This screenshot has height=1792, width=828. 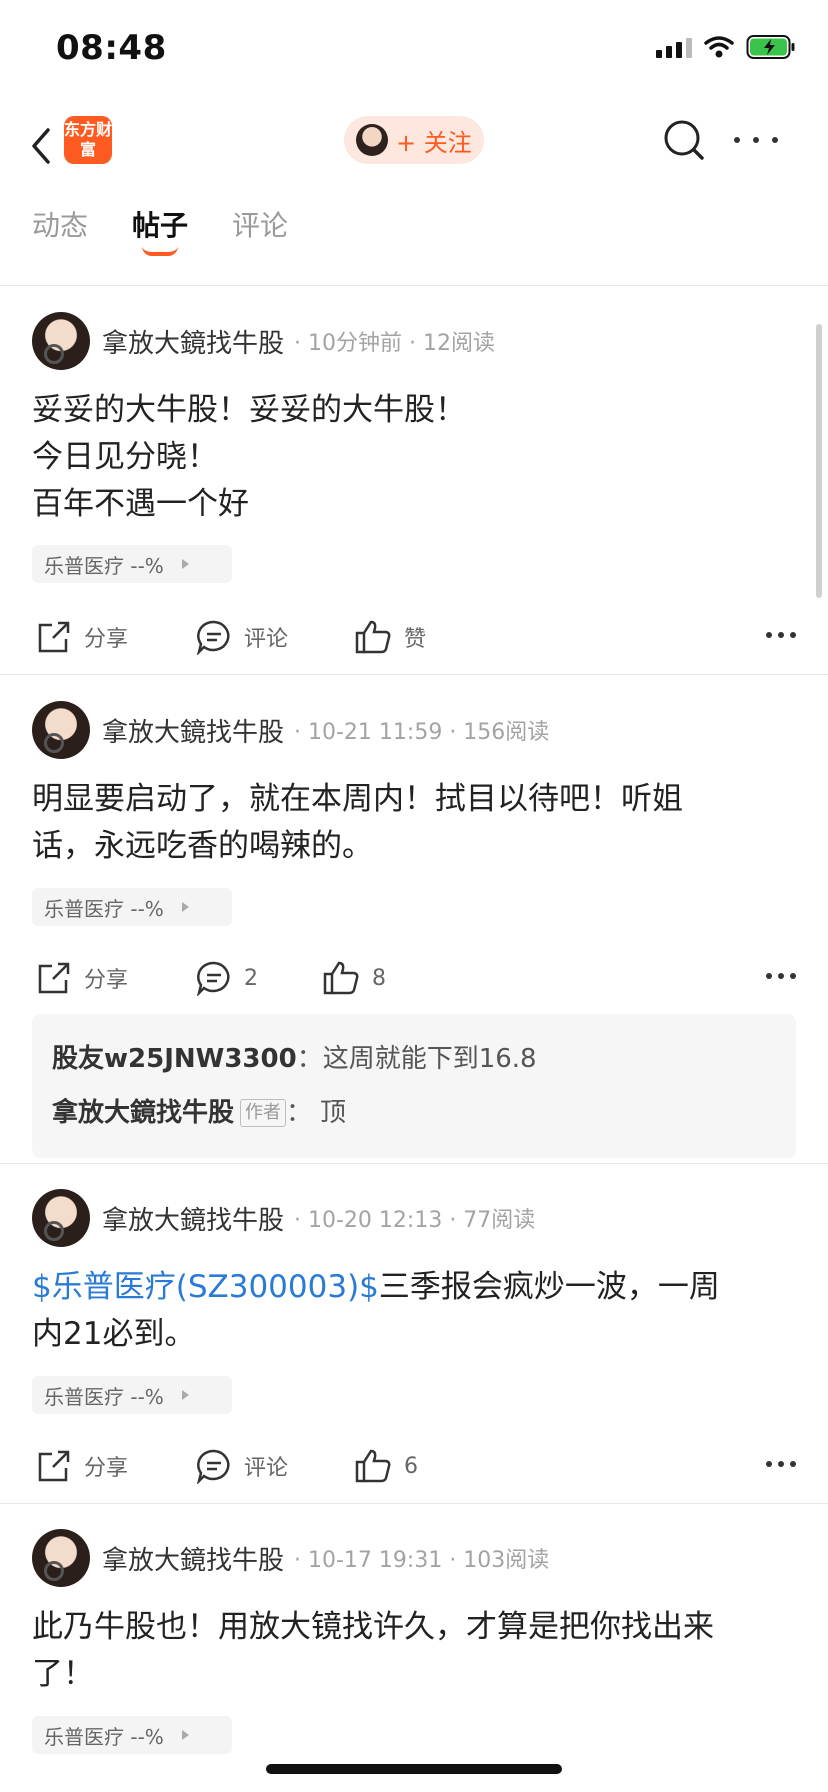 What do you see at coordinates (414, 978) in the screenshot?
I see `post-actions: 分享 2 8` at bounding box center [414, 978].